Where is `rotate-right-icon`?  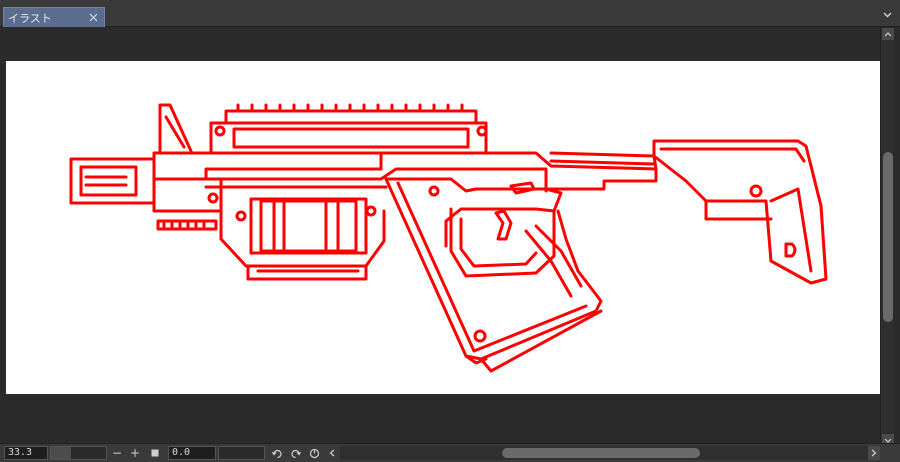 rotate-right-icon is located at coordinates (295, 453).